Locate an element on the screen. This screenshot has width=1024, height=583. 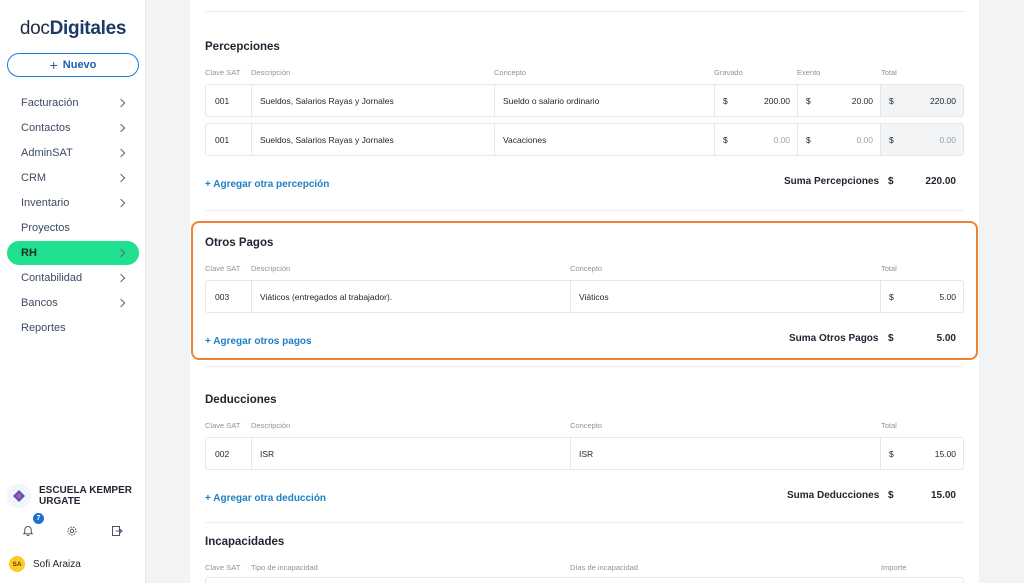
clave-cell: 002 is located at coordinates (233, 453).